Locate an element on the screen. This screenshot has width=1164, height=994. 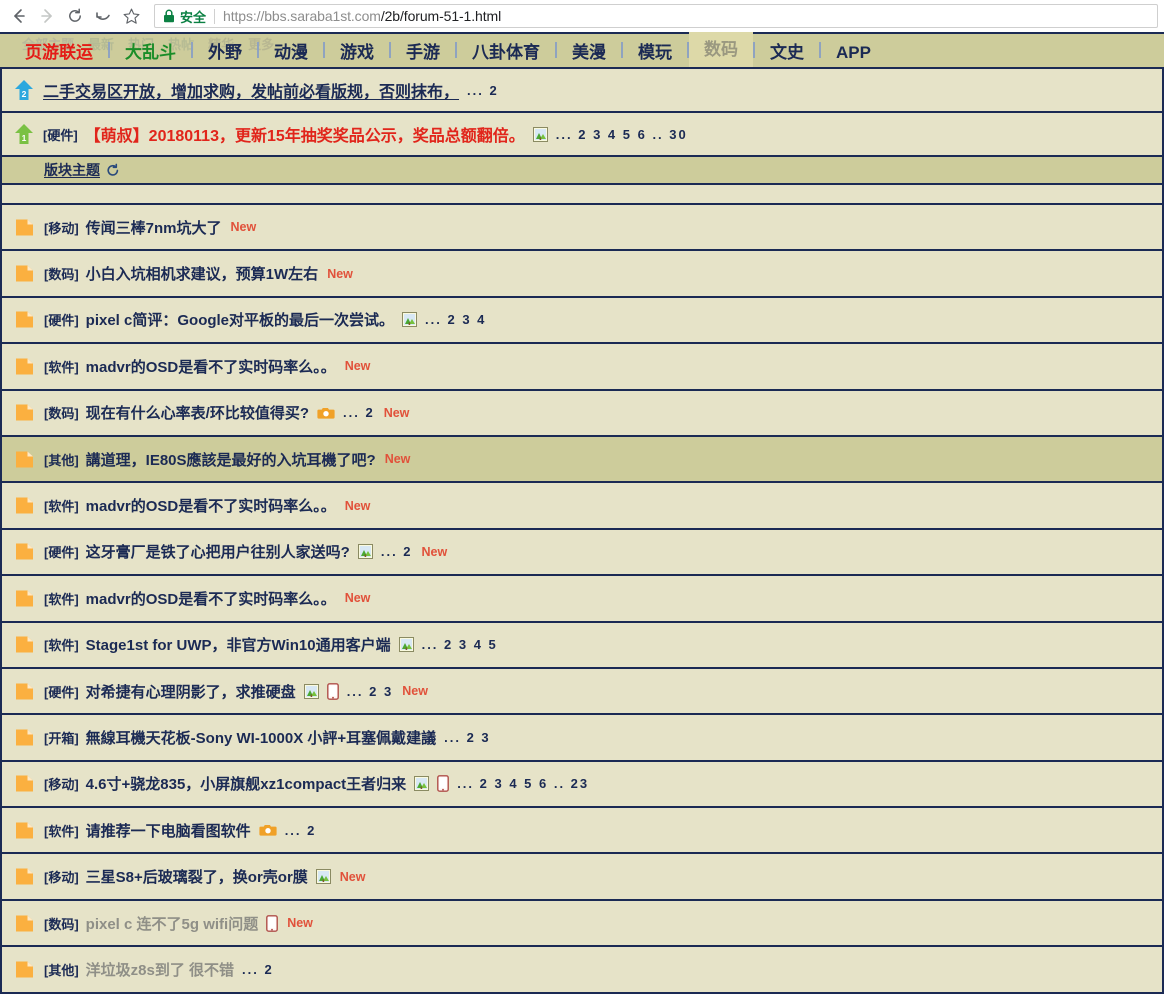
secure-label: 安全 is located at coordinates (193, 17).